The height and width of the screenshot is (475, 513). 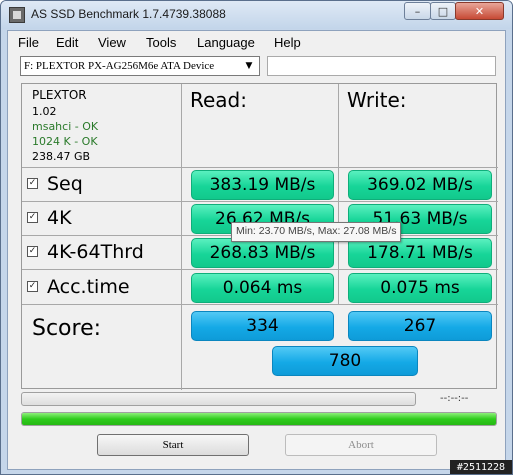 I want to click on 4k-64thrd-write-result: 178.71 MB/s, so click(x=420, y=253).